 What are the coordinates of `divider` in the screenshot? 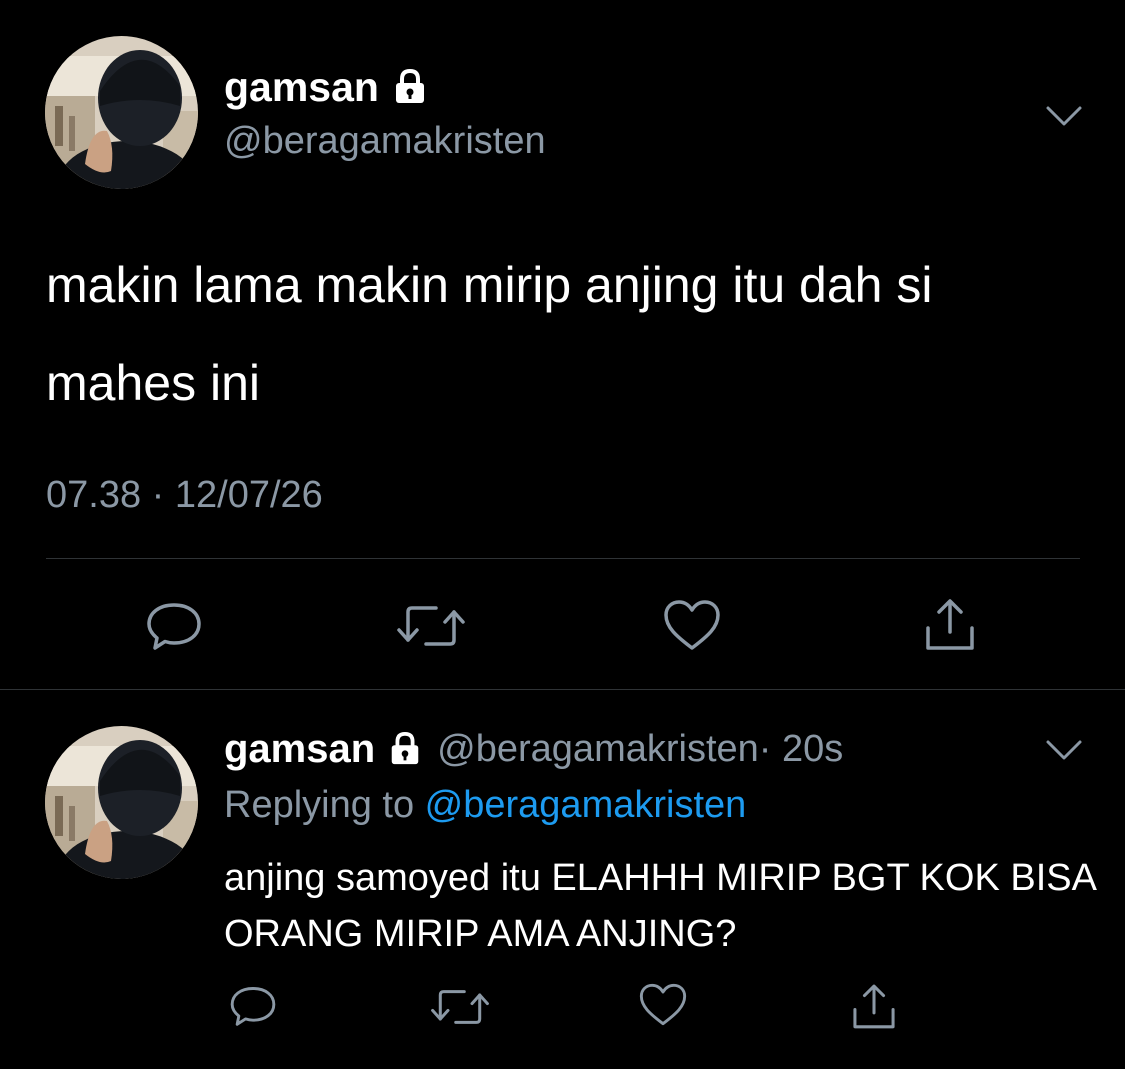 It's located at (563, 558).